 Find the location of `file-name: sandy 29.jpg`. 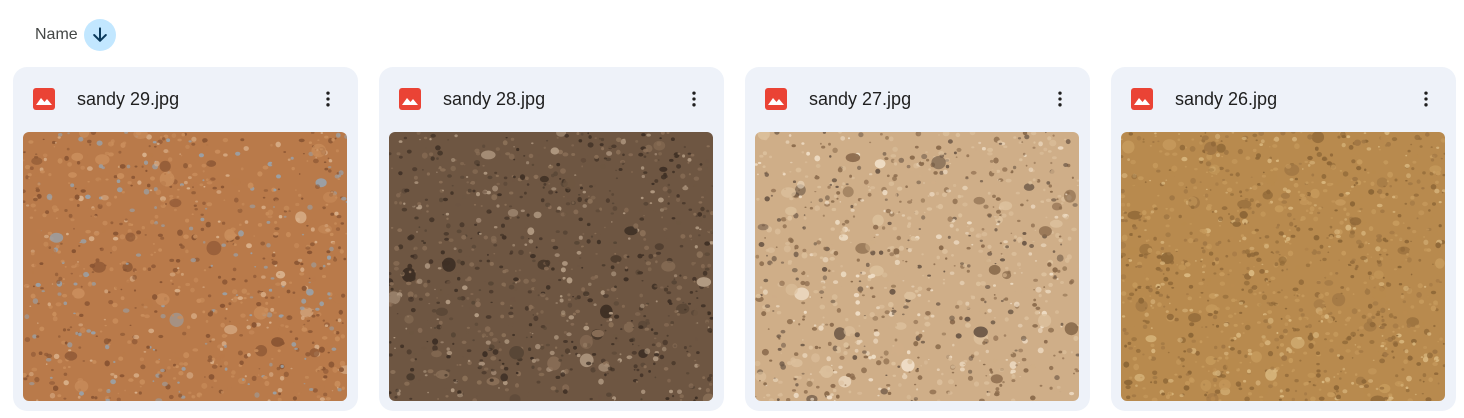

file-name: sandy 29.jpg is located at coordinates (128, 99).